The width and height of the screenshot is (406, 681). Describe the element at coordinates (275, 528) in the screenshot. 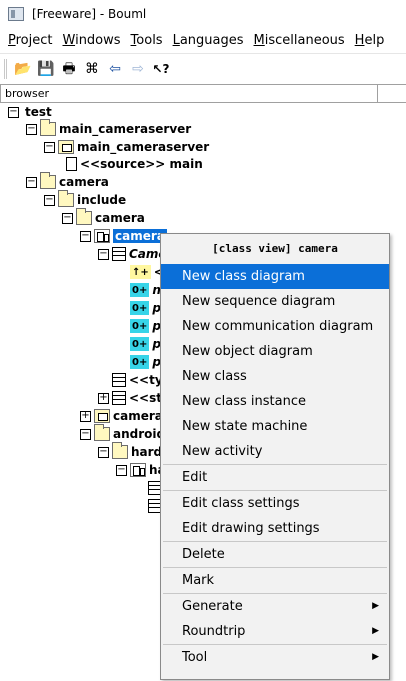

I see `menu-item-edit-drawing-settings: Edit drawing settings` at that location.